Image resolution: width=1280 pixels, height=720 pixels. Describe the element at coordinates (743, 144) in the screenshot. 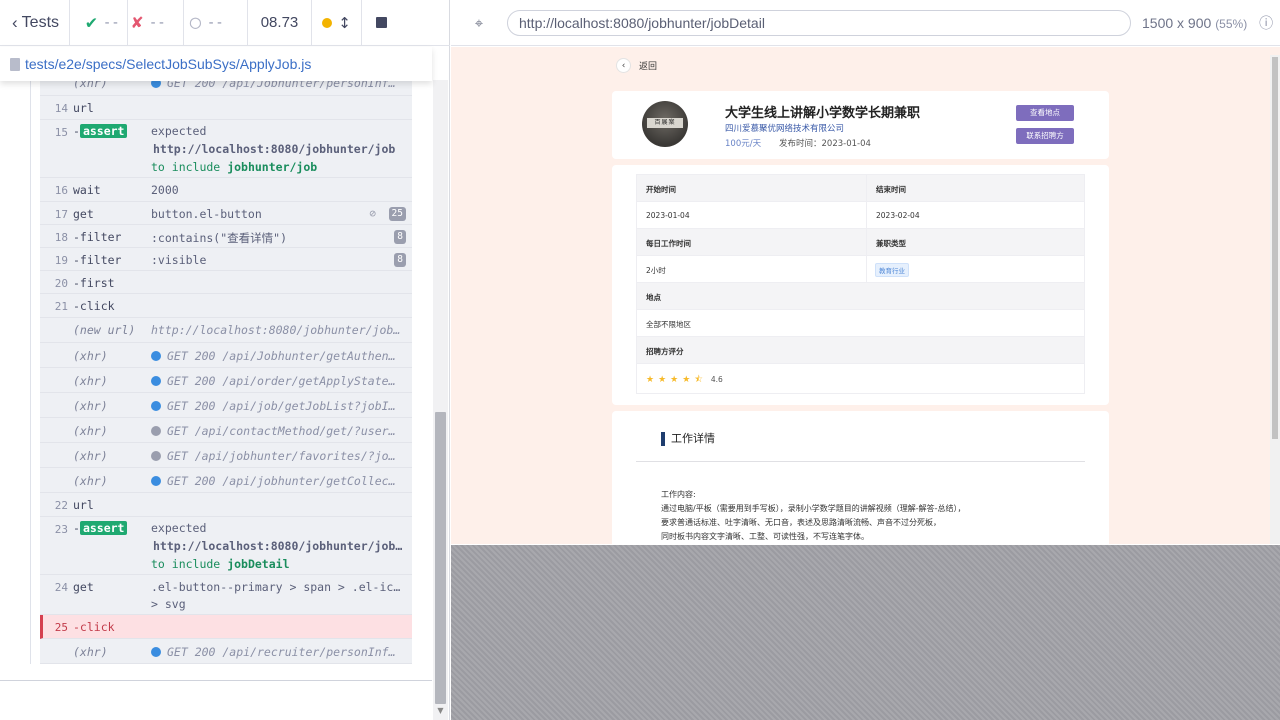

I see `salary: 100元/天` at that location.